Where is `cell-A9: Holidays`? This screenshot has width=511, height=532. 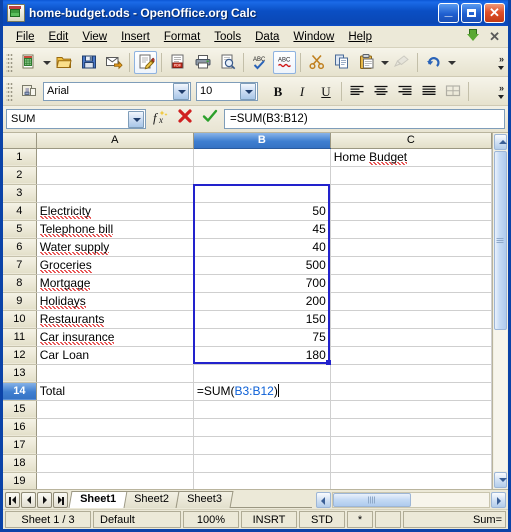 cell-A9: Holidays is located at coordinates (115, 301).